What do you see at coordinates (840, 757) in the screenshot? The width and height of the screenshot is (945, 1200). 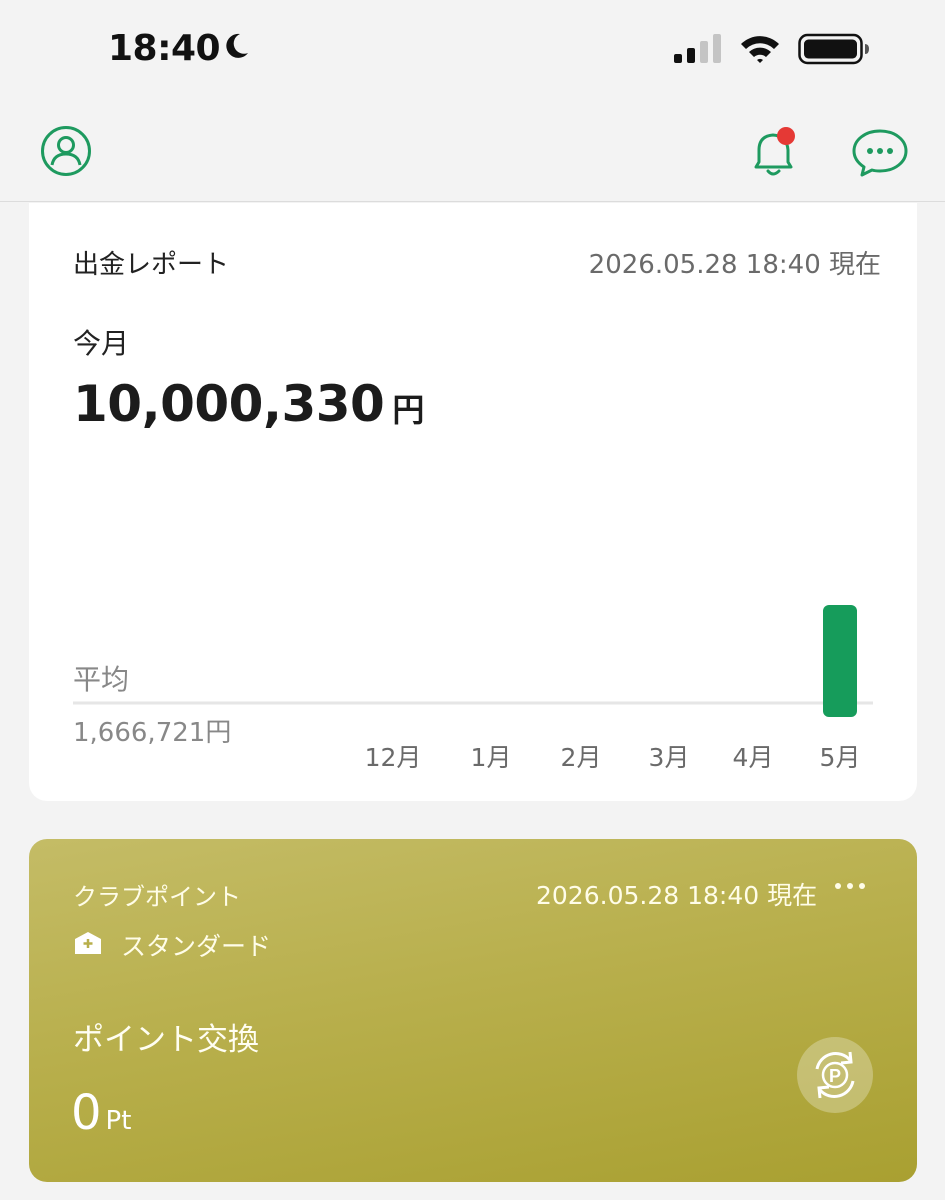 I see `chart-tick-label: 5月` at bounding box center [840, 757].